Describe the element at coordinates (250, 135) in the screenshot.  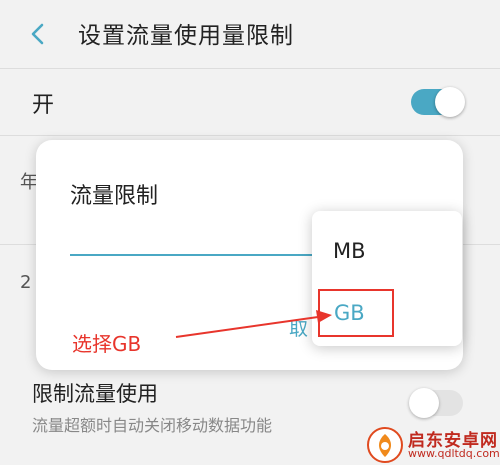
I see `divider` at that location.